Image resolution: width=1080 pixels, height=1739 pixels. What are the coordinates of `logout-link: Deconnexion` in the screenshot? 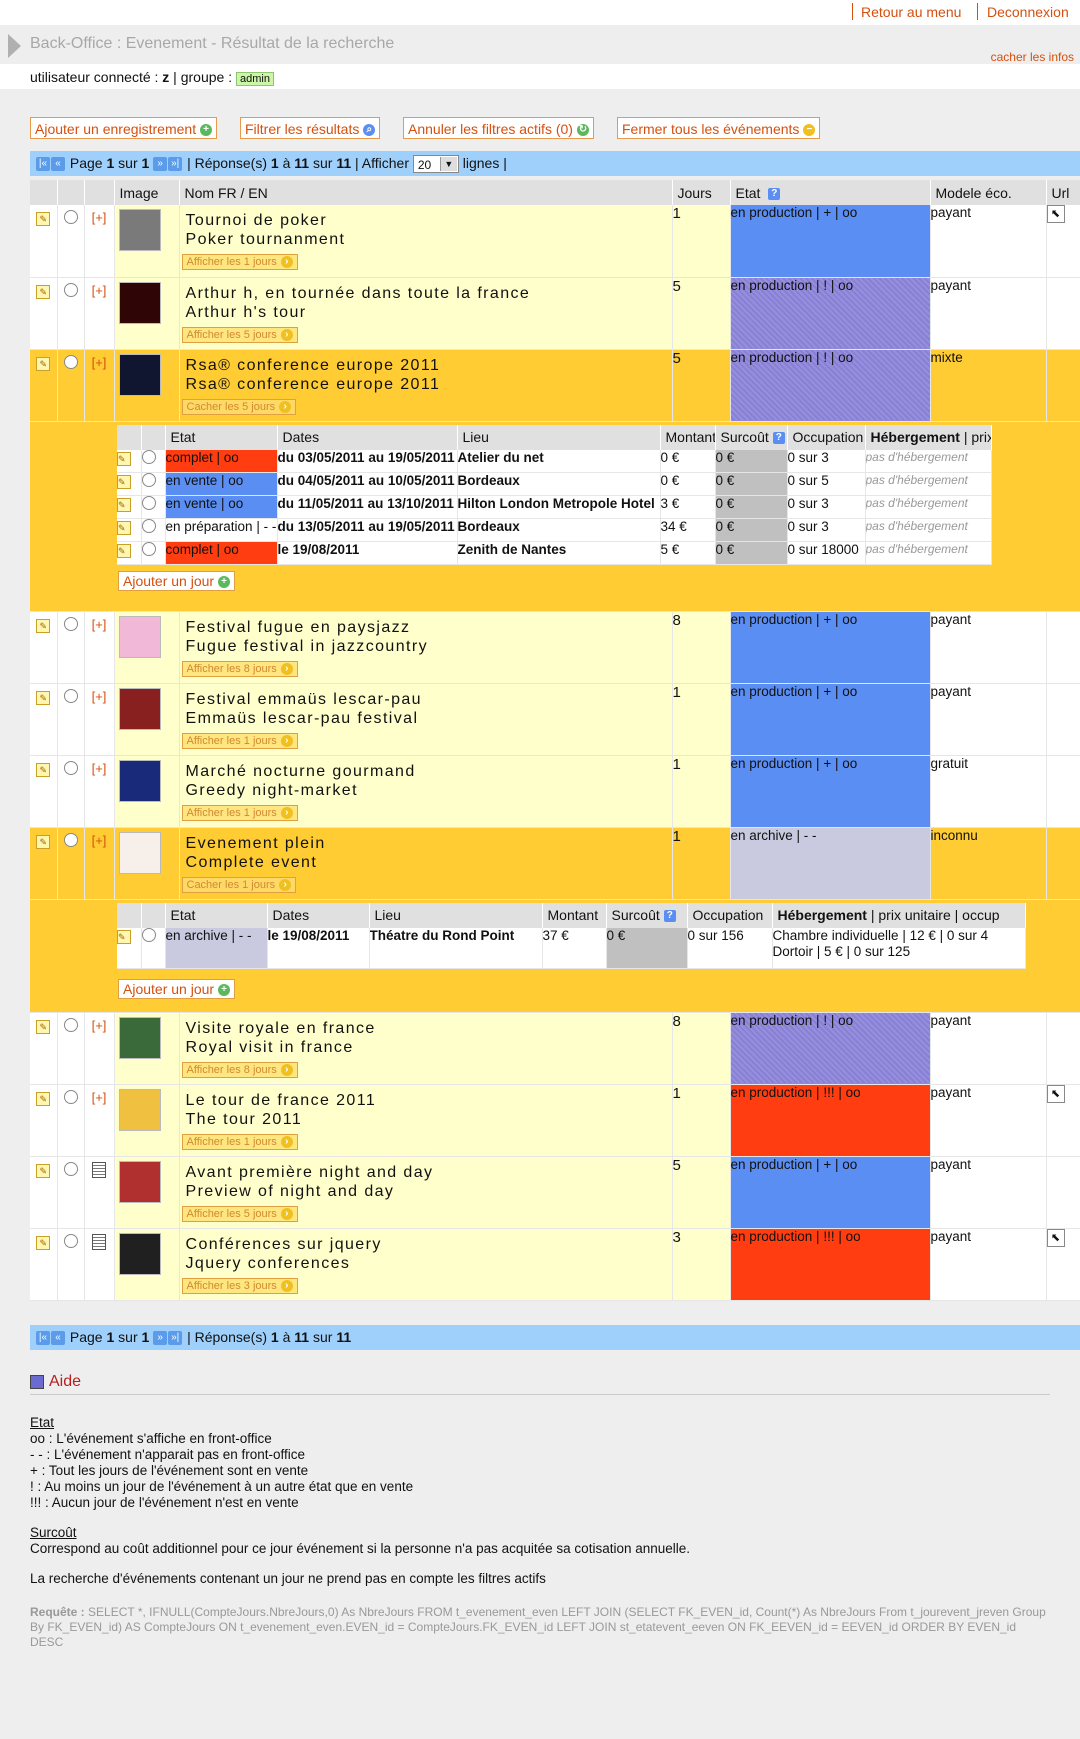 It's located at (1028, 12).